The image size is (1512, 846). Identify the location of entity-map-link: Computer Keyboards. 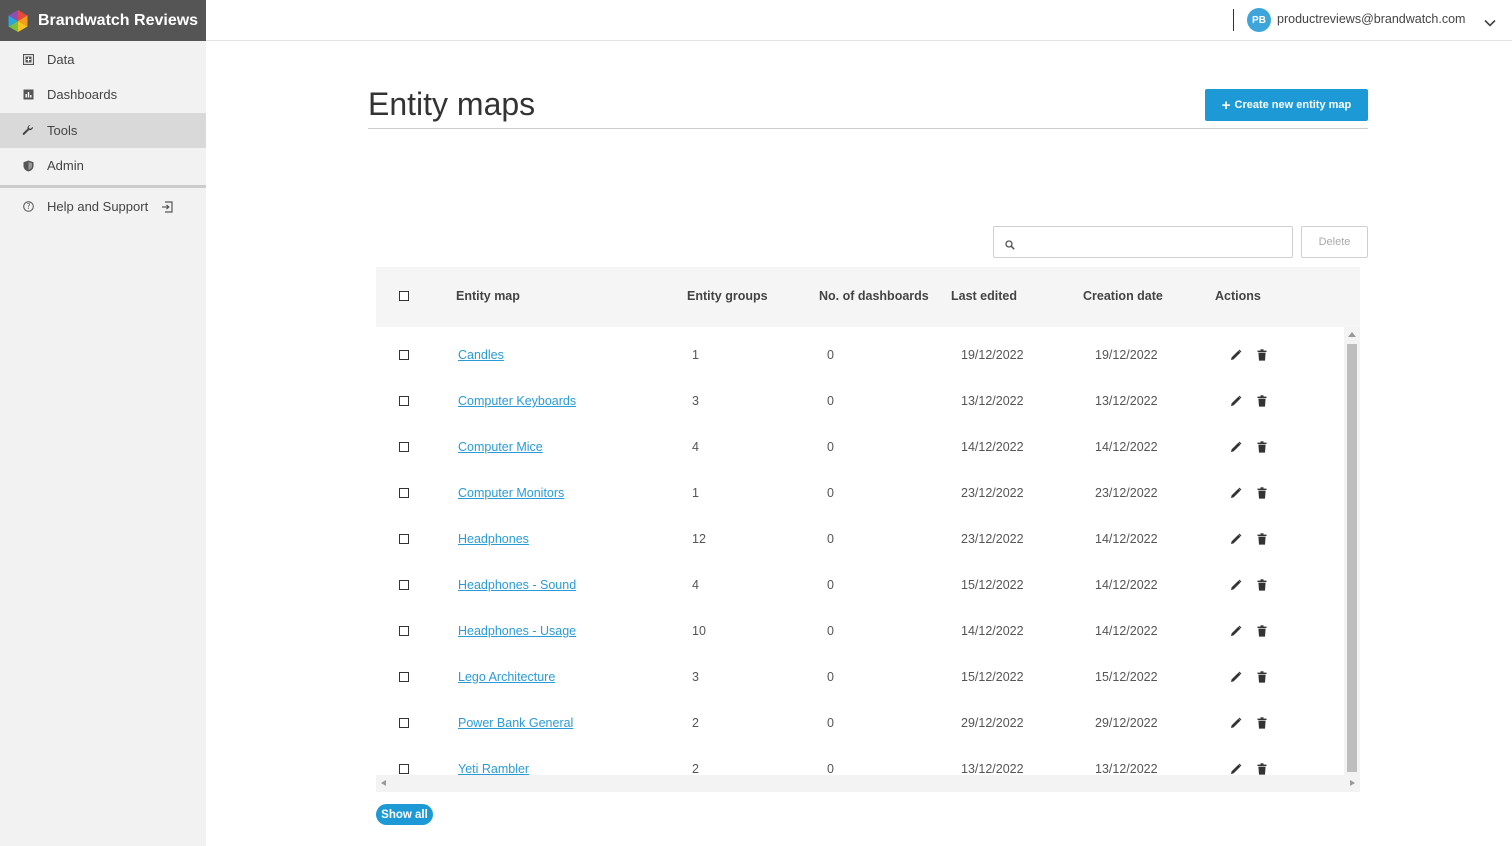
(517, 401).